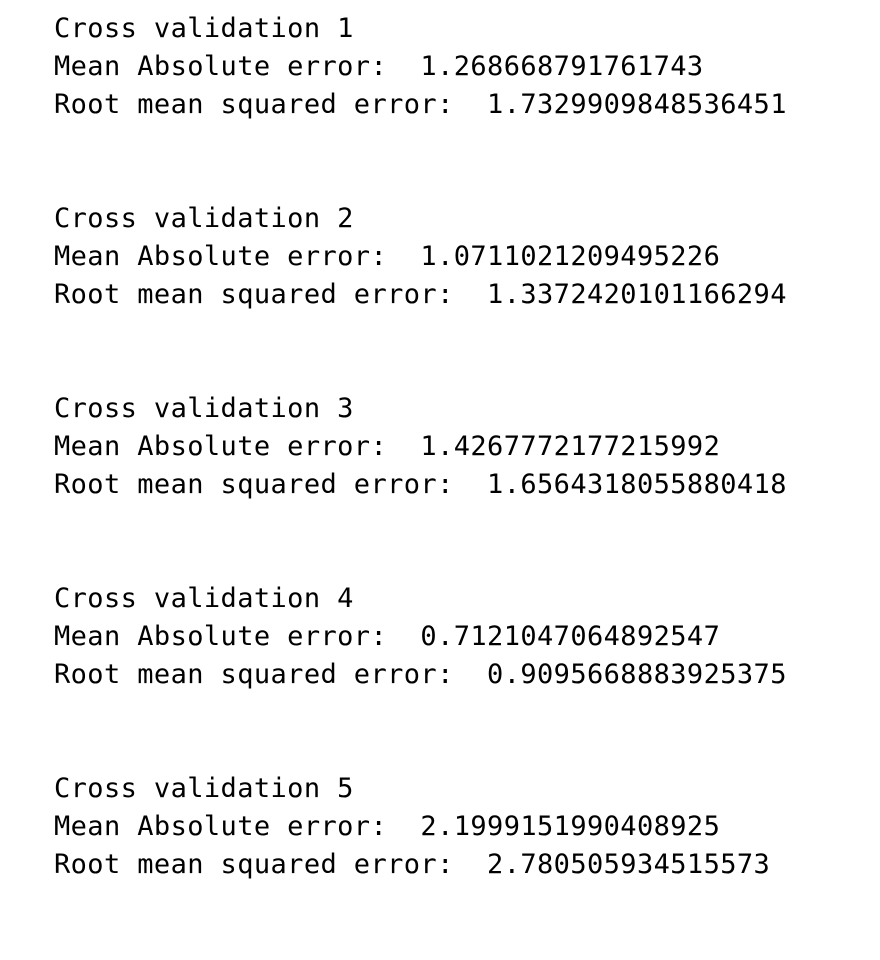 The height and width of the screenshot is (960, 880). What do you see at coordinates (637, 484) in the screenshot?
I see `rmse-value: 1.6564318055880418` at bounding box center [637, 484].